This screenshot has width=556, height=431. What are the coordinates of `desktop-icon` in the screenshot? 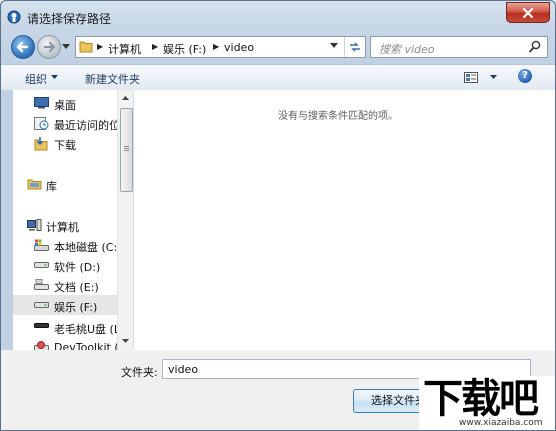 It's located at (41, 103).